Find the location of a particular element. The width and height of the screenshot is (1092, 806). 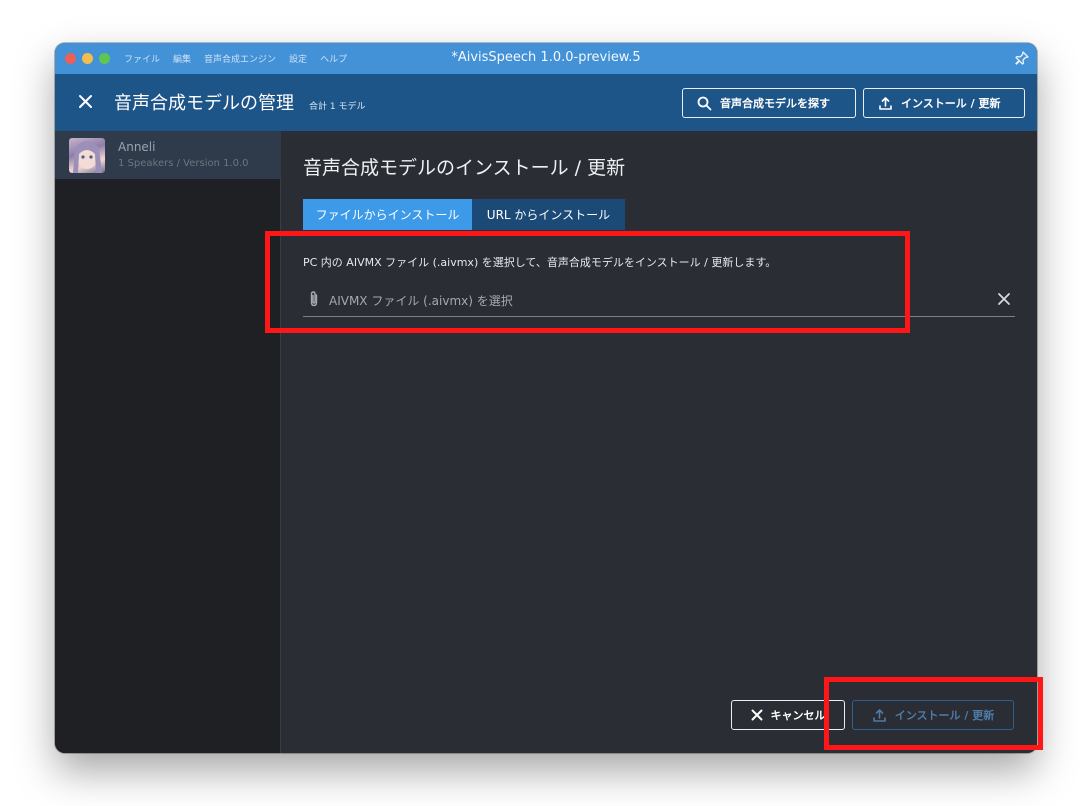

sidebar-item-anneli: Anneli 1 Speakers / Version 1.0.0 is located at coordinates (168, 155).